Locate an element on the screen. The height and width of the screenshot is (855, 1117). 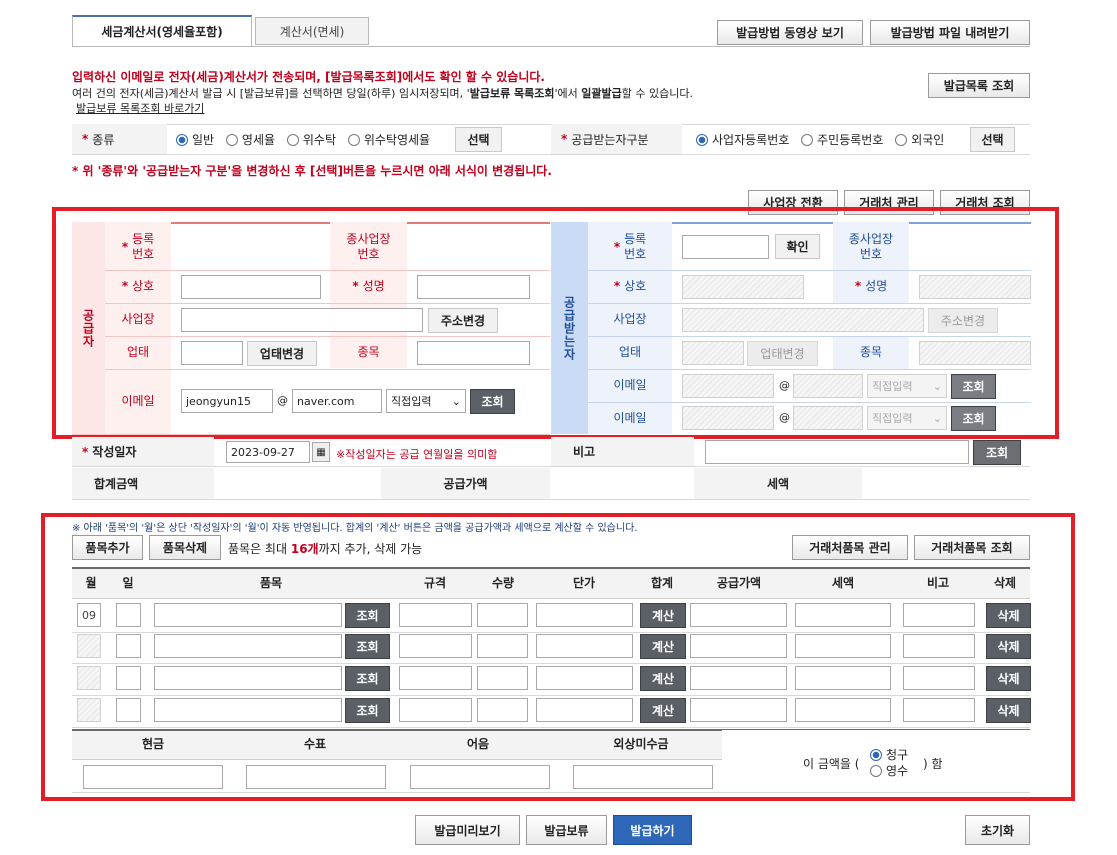
date-input: 2023-09-27 is located at coordinates (268, 452).